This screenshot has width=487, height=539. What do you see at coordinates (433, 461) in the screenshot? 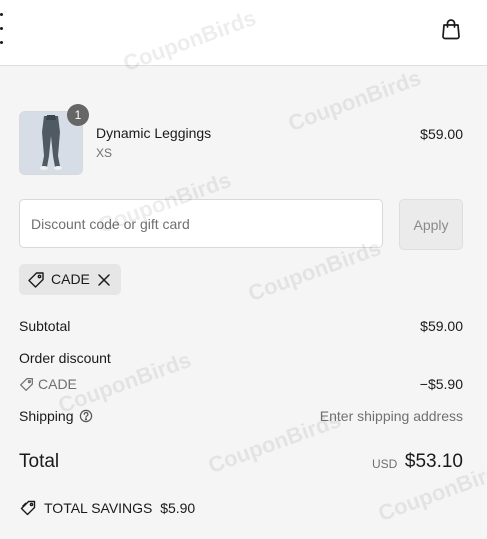
I see `total-value: $53.10` at bounding box center [433, 461].